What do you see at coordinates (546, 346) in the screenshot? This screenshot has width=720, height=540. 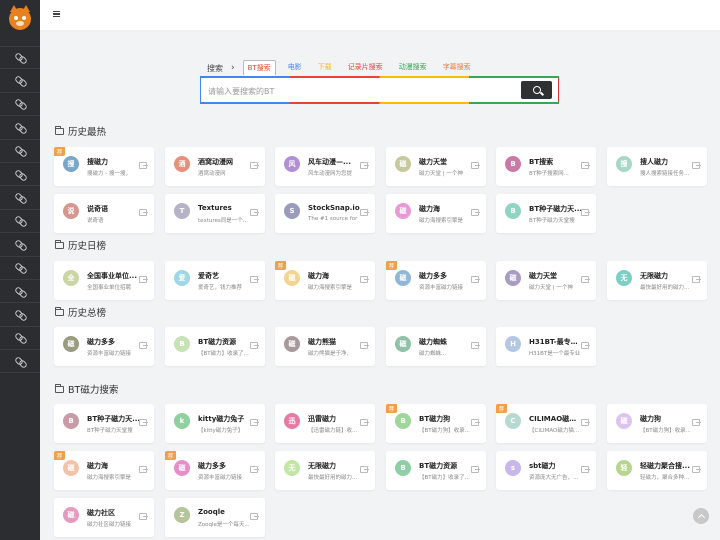 I see `site-card: H H31BT-最专业... H31BT是一个最专业` at bounding box center [546, 346].